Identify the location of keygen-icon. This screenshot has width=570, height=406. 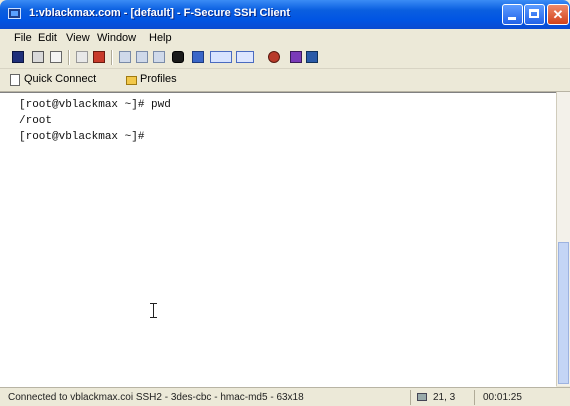
(221, 57).